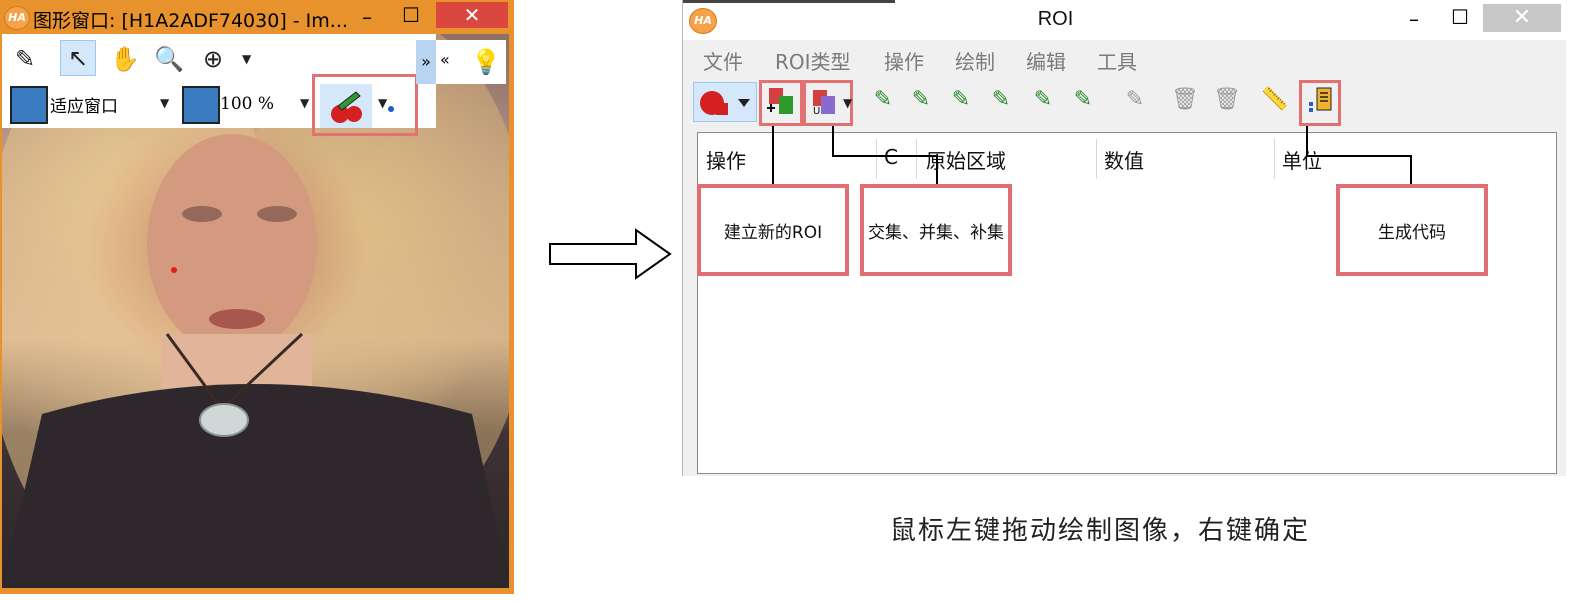 The image size is (1583, 602). I want to click on roi-toolbar: U ▼ ✎ ✎ ✎ ✎ ✎ ✎ ✎ 🗑 🗑 📏, so click(1125, 102).